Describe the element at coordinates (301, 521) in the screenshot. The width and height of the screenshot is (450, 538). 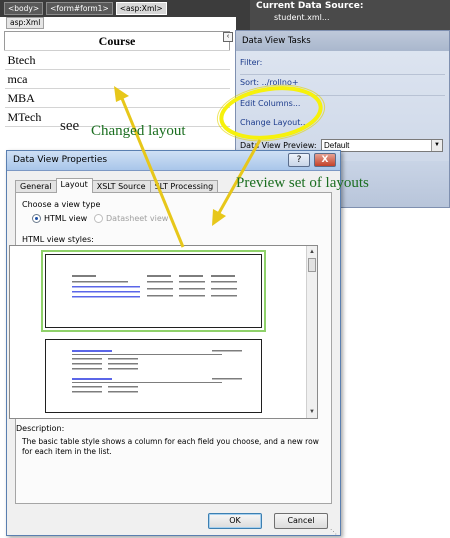
I see `cancel-button: Cancel` at that location.